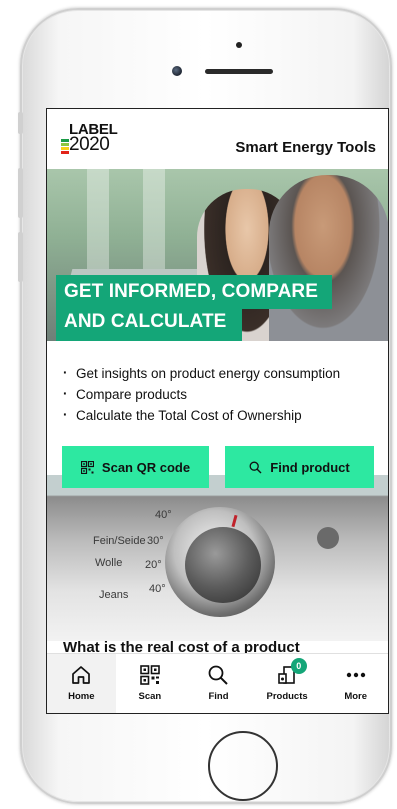  What do you see at coordinates (114, 595) in the screenshot?
I see `dial-label: Jeans` at bounding box center [114, 595].